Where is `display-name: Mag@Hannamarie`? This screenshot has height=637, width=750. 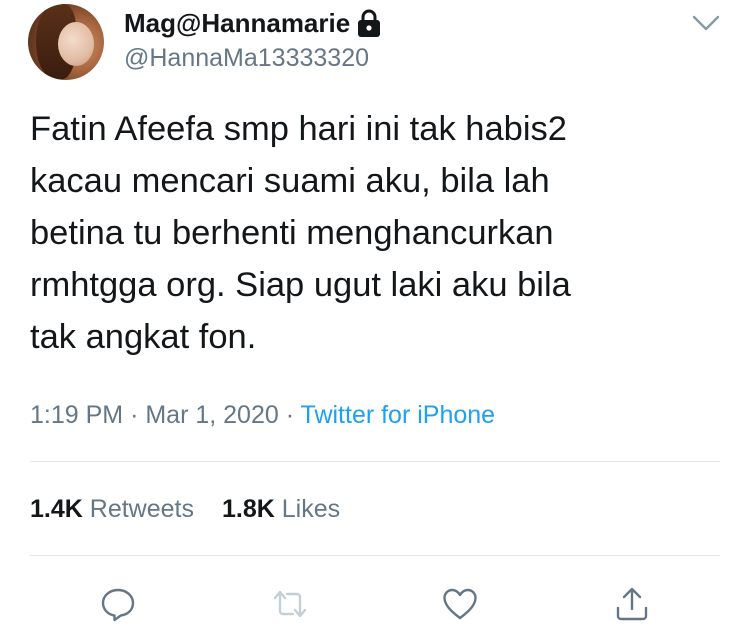 display-name: Mag@Hannamarie is located at coordinates (253, 23).